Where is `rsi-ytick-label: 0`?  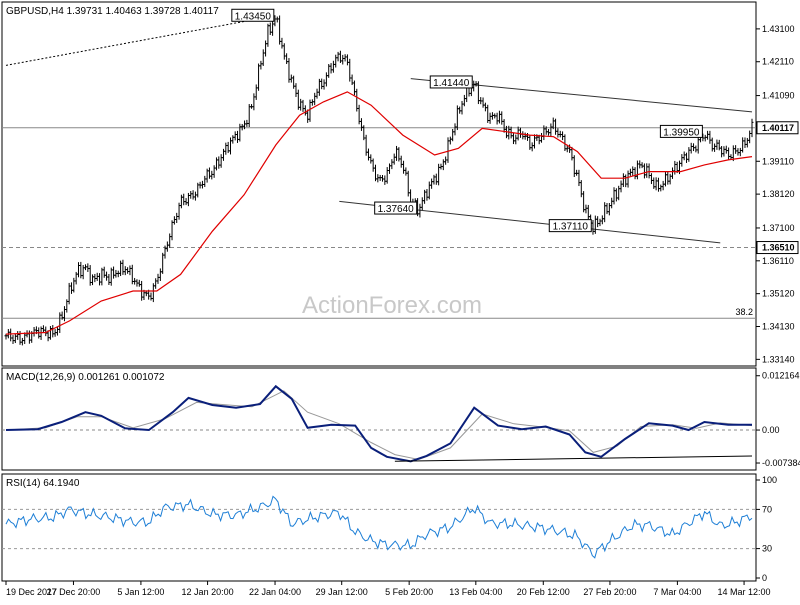
rsi-ytick-label: 0 is located at coordinates (764, 578).